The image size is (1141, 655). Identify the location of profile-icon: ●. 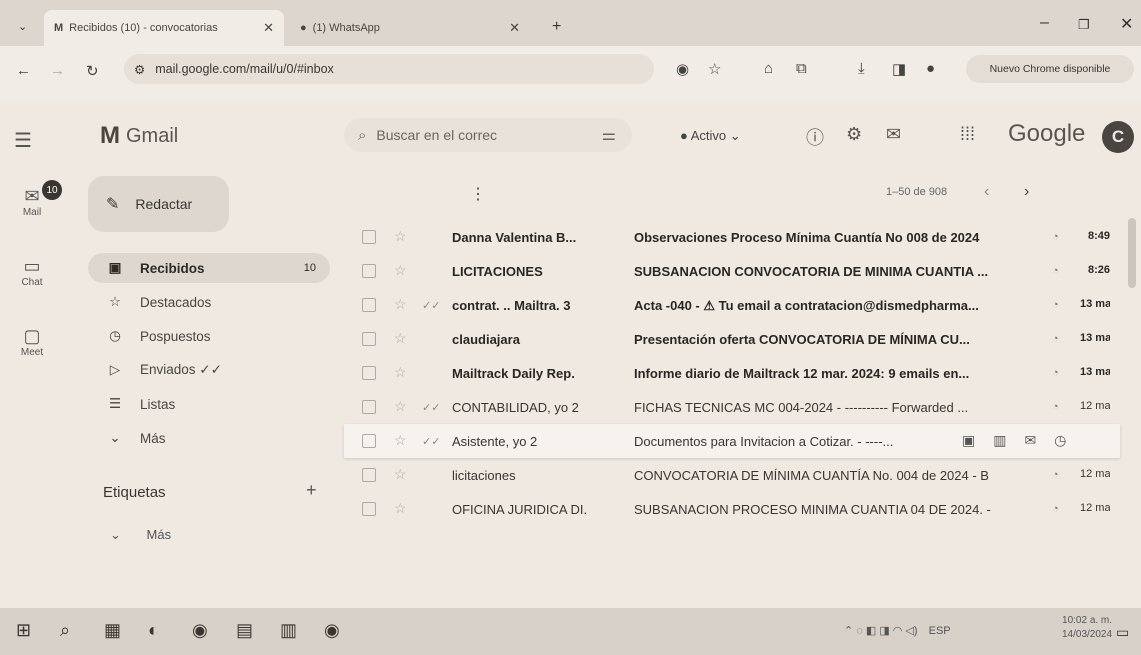
(930, 68).